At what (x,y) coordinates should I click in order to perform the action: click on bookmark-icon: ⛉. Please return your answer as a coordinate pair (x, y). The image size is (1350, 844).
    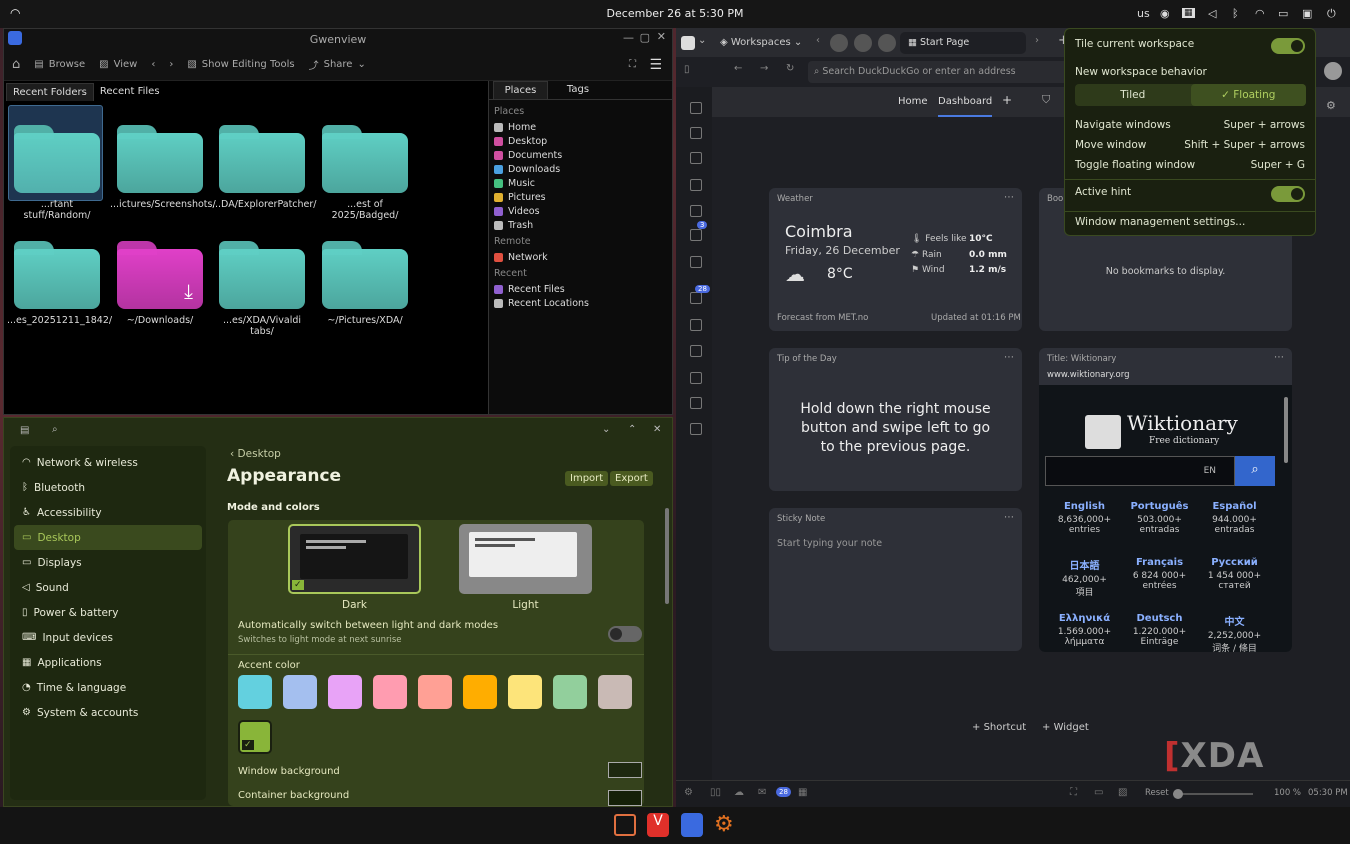
    Looking at the image, I should click on (1046, 100).